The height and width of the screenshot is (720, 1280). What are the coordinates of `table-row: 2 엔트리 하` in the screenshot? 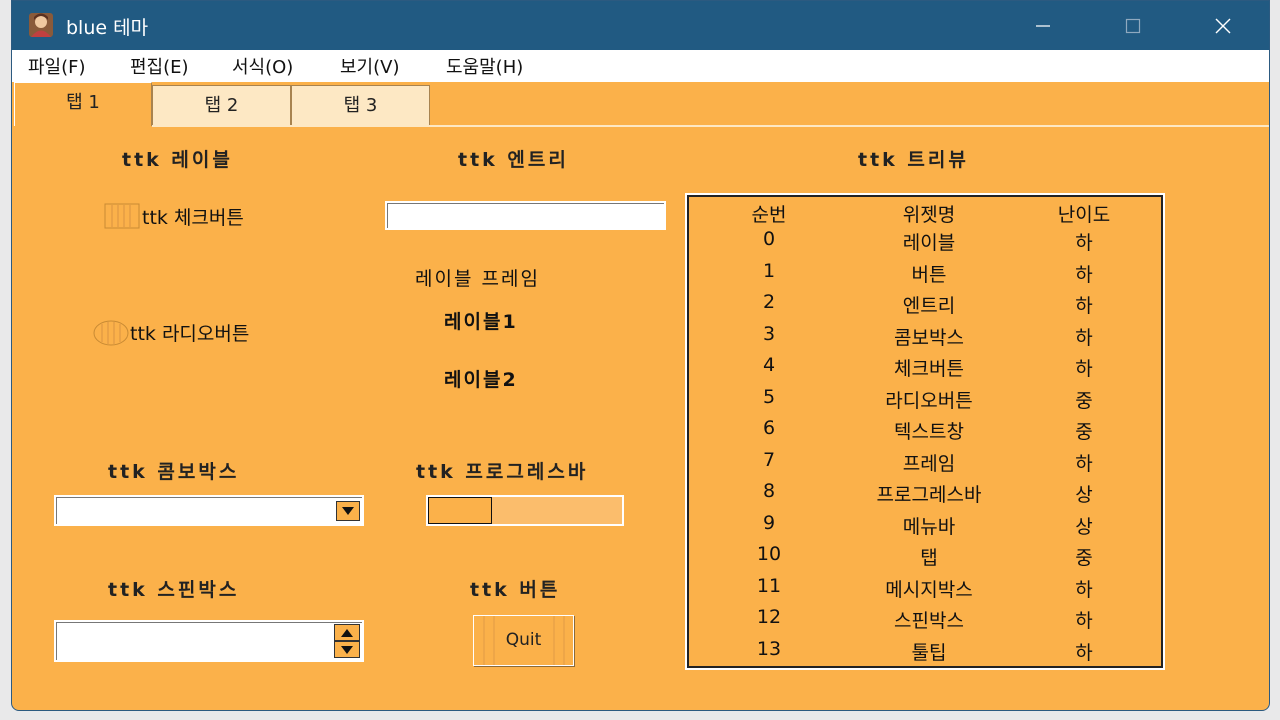 It's located at (925, 306).